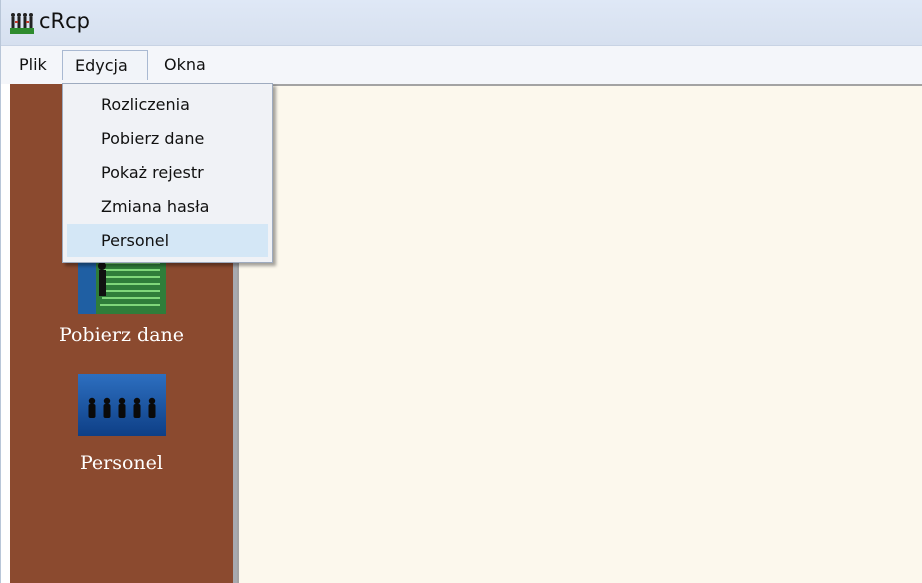  What do you see at coordinates (122, 287) in the screenshot?
I see `data-download-icon` at bounding box center [122, 287].